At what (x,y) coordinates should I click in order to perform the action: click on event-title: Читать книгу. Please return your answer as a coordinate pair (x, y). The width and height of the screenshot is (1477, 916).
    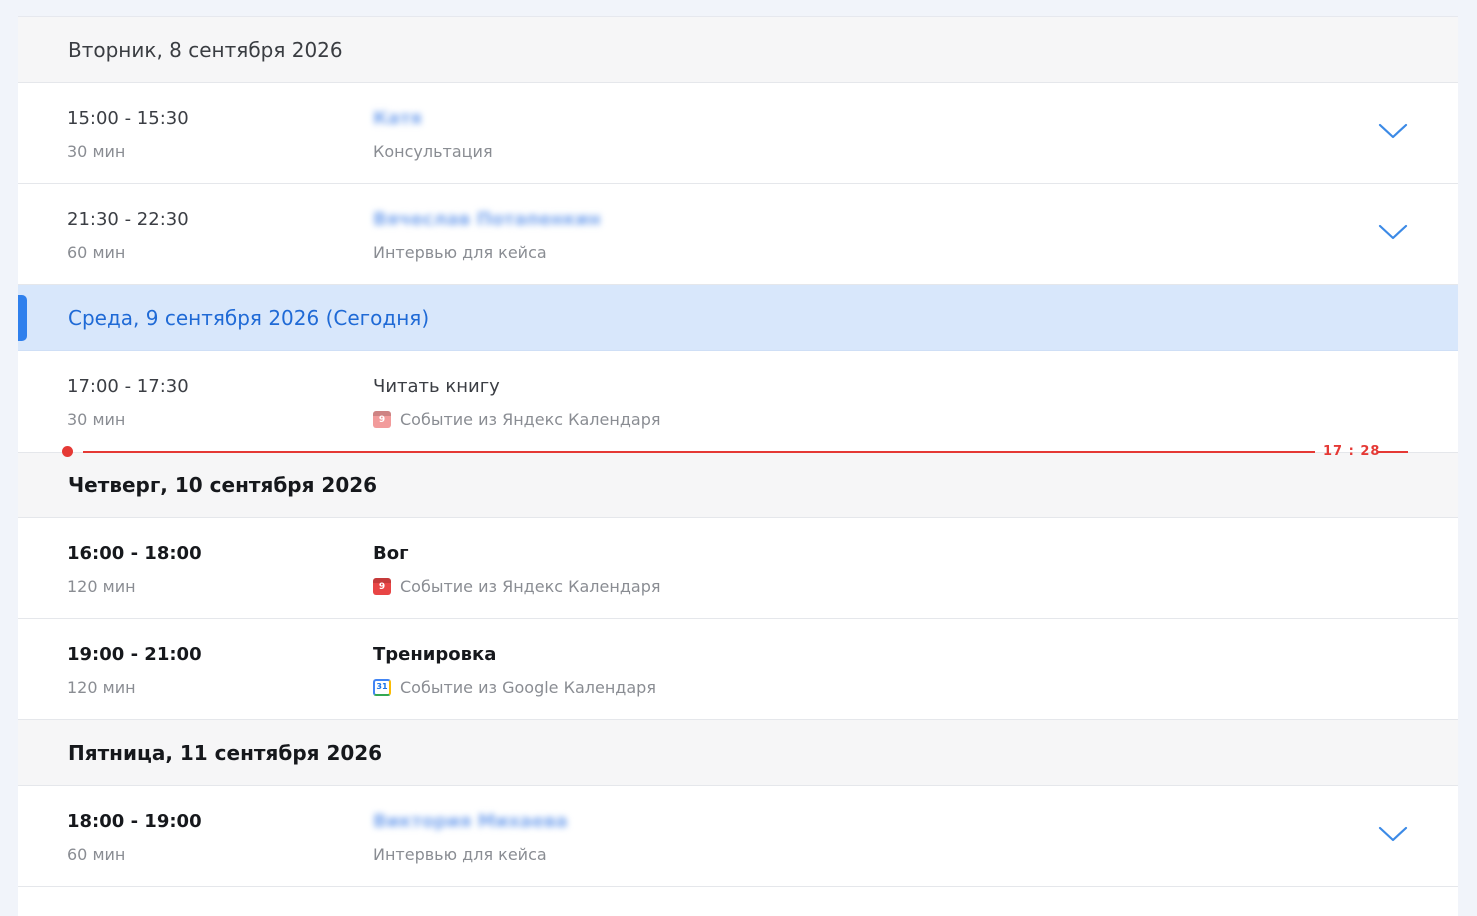
    Looking at the image, I should click on (436, 386).